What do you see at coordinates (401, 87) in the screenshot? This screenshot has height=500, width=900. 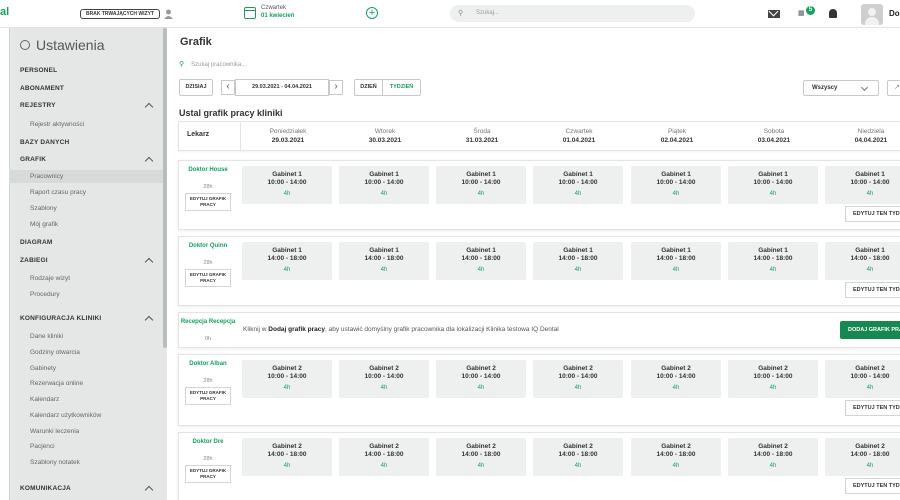 I see `view-week-button: TYDZIEŃ` at bounding box center [401, 87].